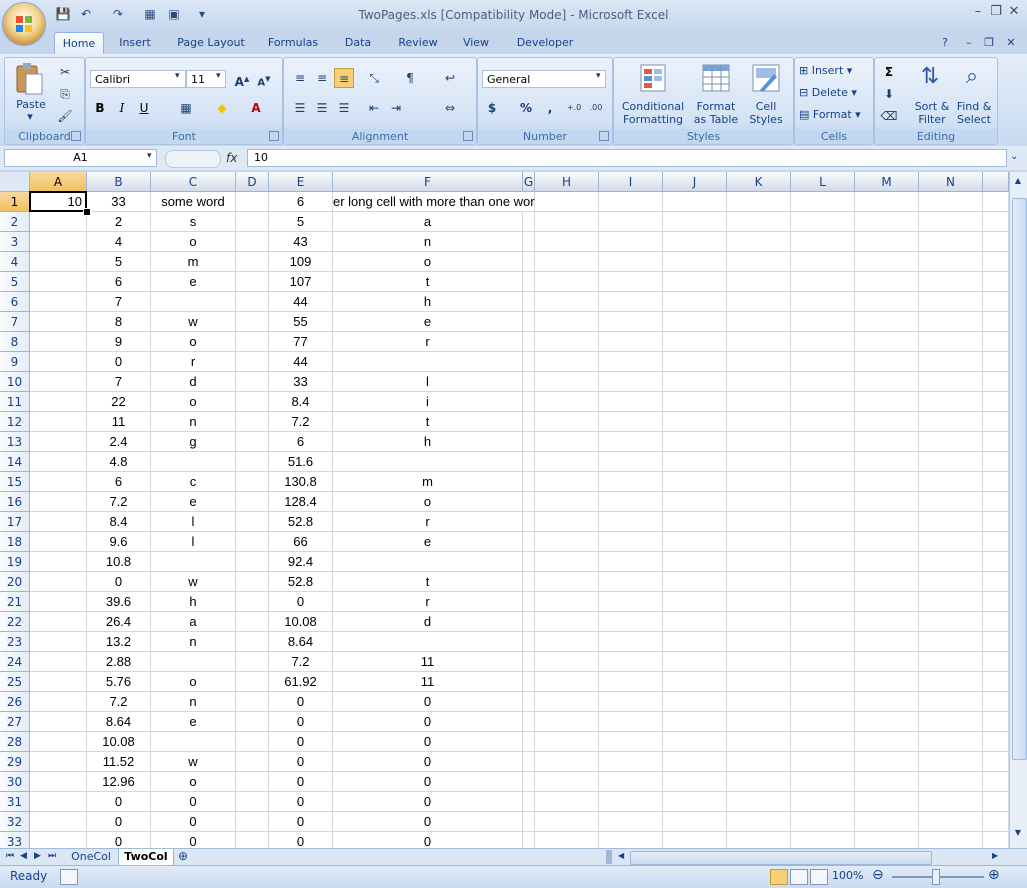  I want to click on cell-f27: 0, so click(428, 722).